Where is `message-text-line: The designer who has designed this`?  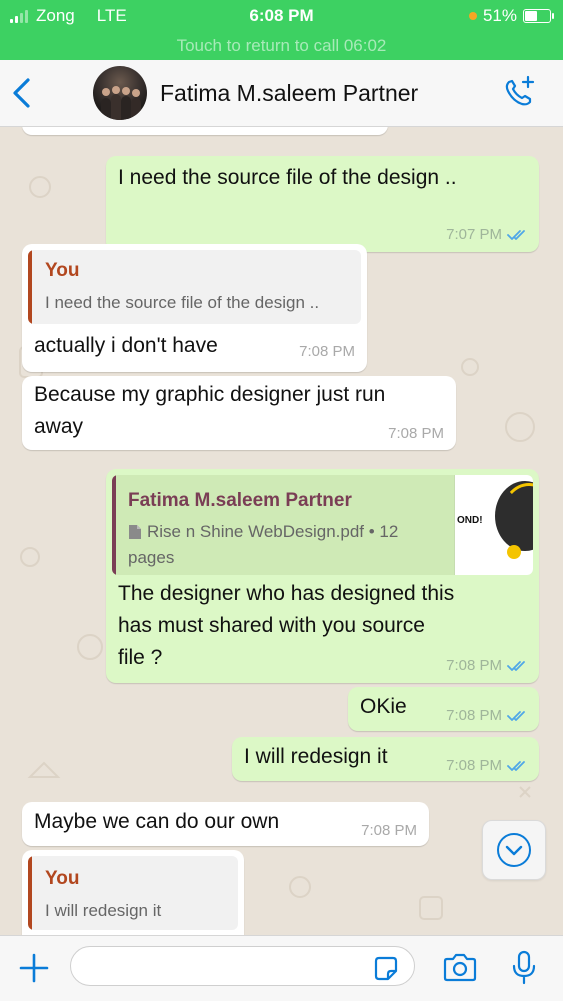 message-text-line: The designer who has designed this is located at coordinates (286, 593).